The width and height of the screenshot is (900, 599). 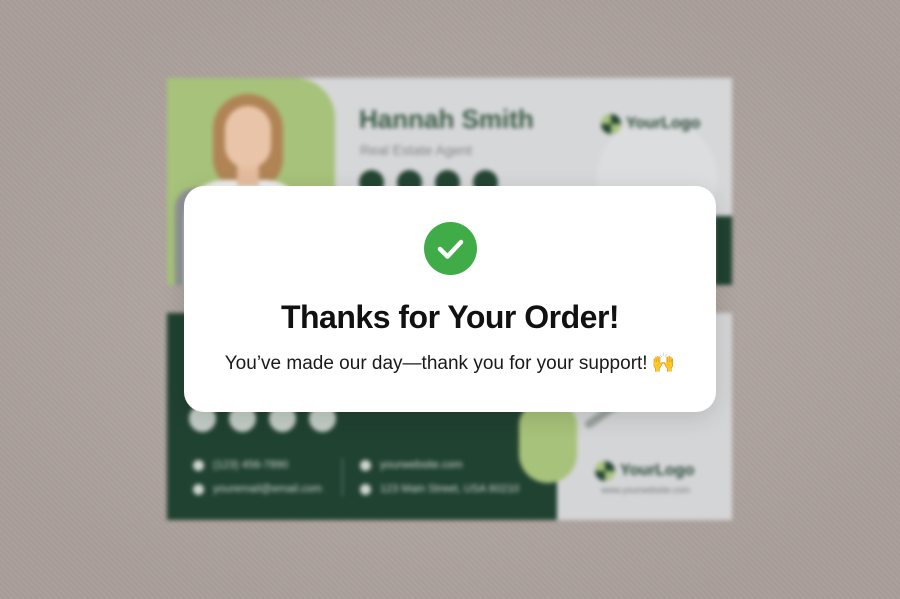 I want to click on address-text: 123 Main Street, USA 60210, so click(x=450, y=489).